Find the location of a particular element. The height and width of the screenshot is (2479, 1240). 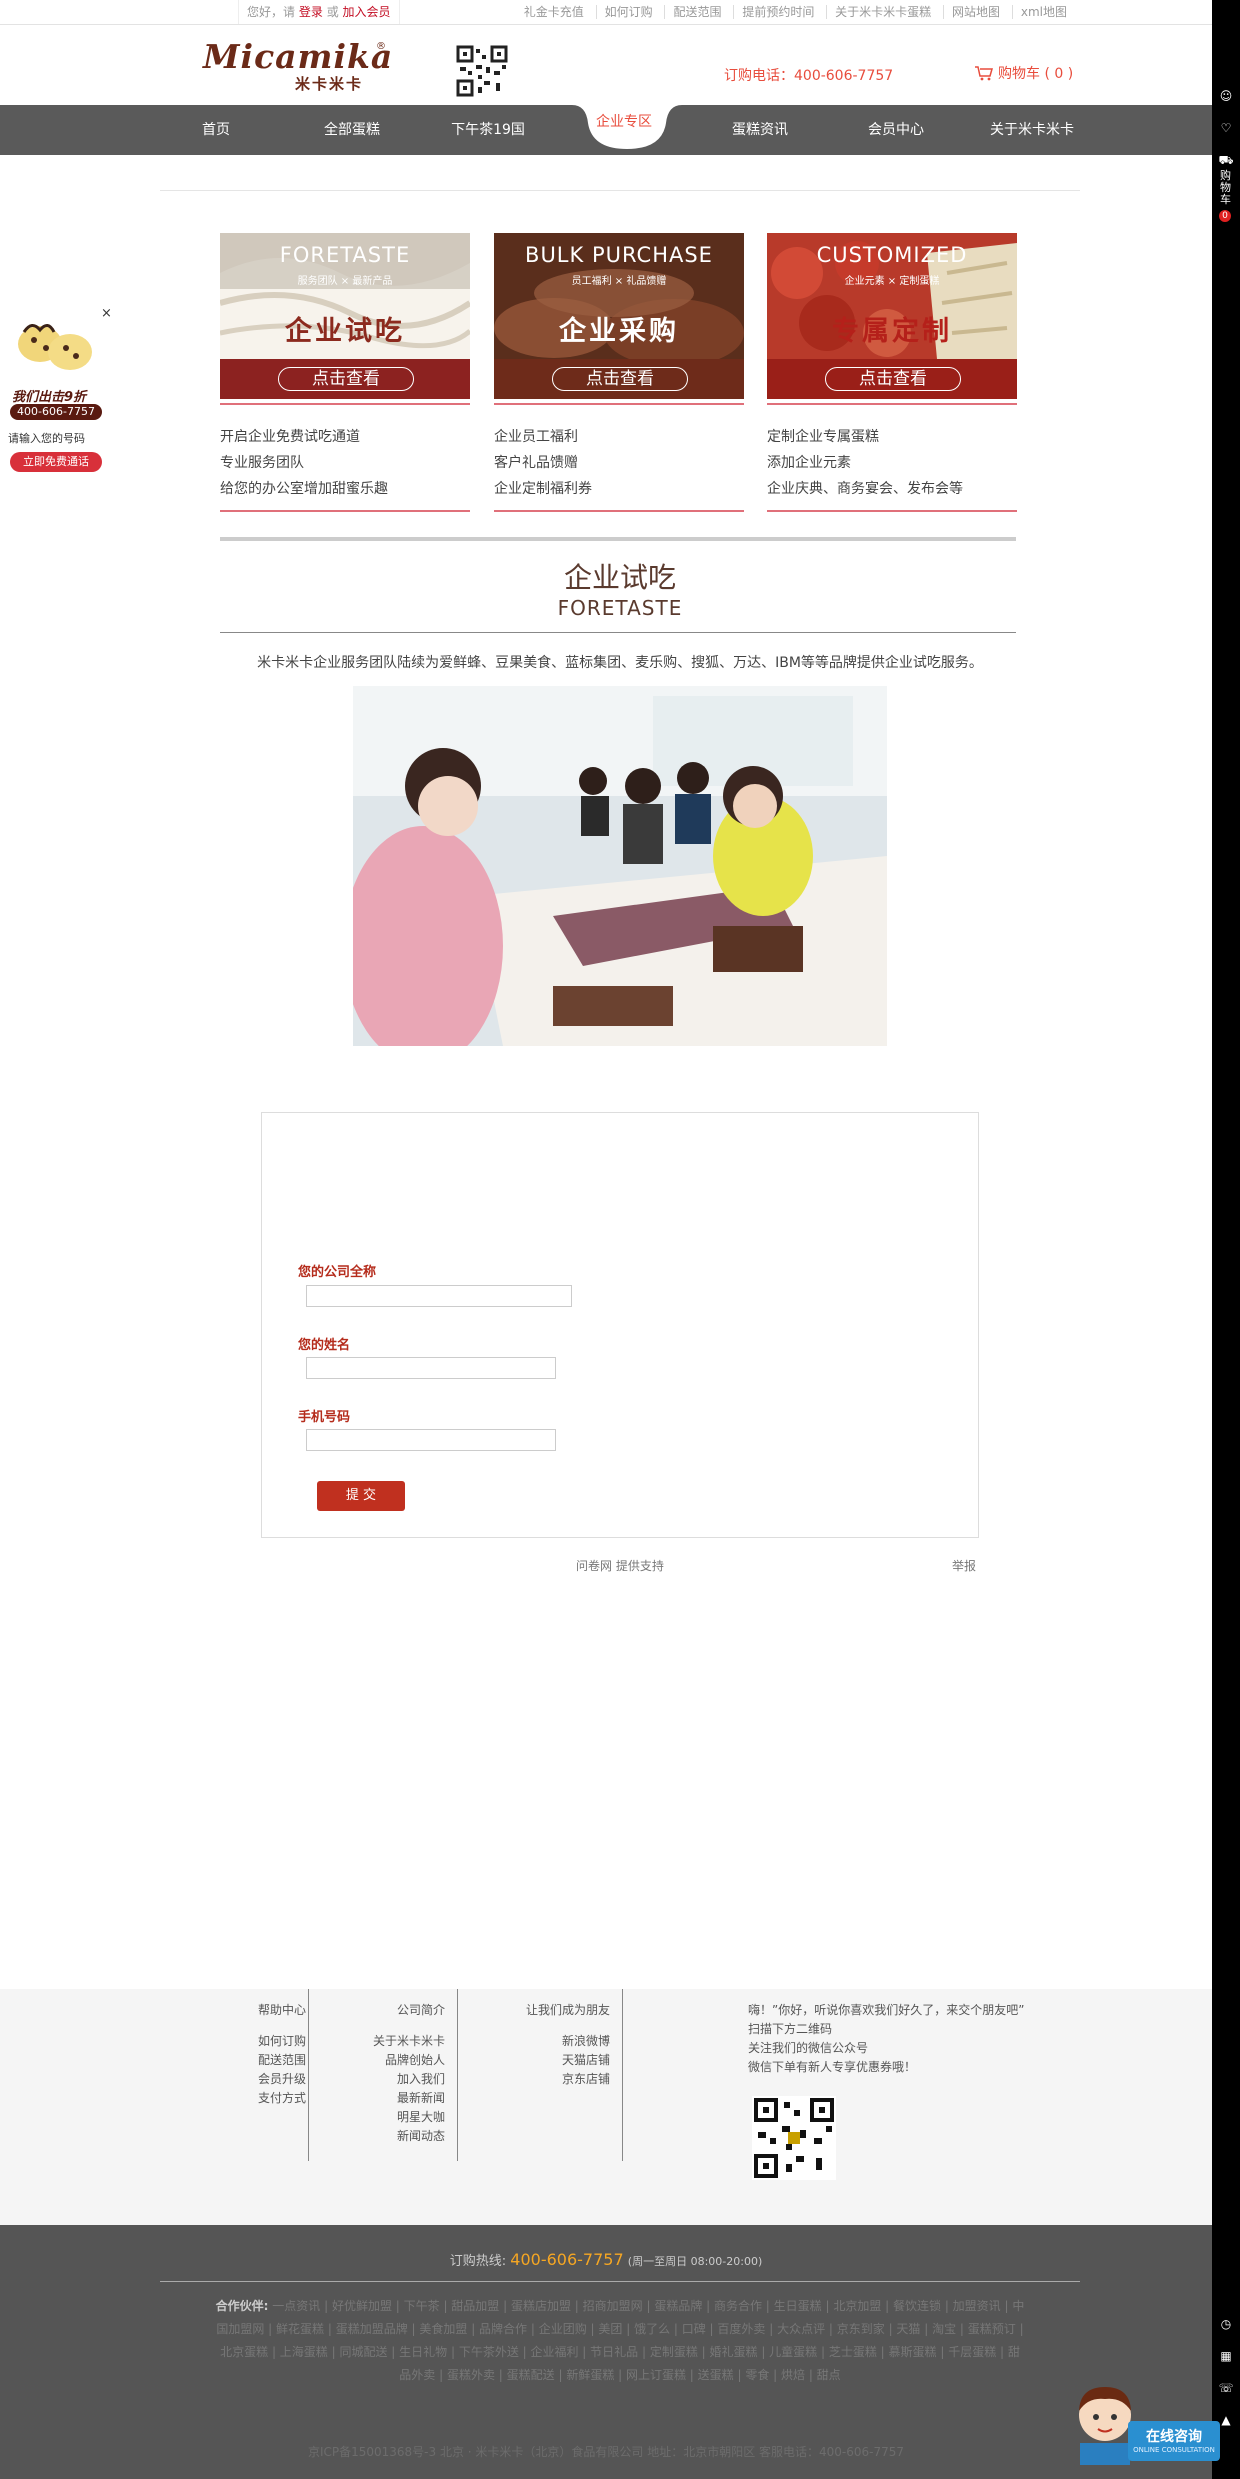

consult-label: 在线咨询 is located at coordinates (1174, 2437).